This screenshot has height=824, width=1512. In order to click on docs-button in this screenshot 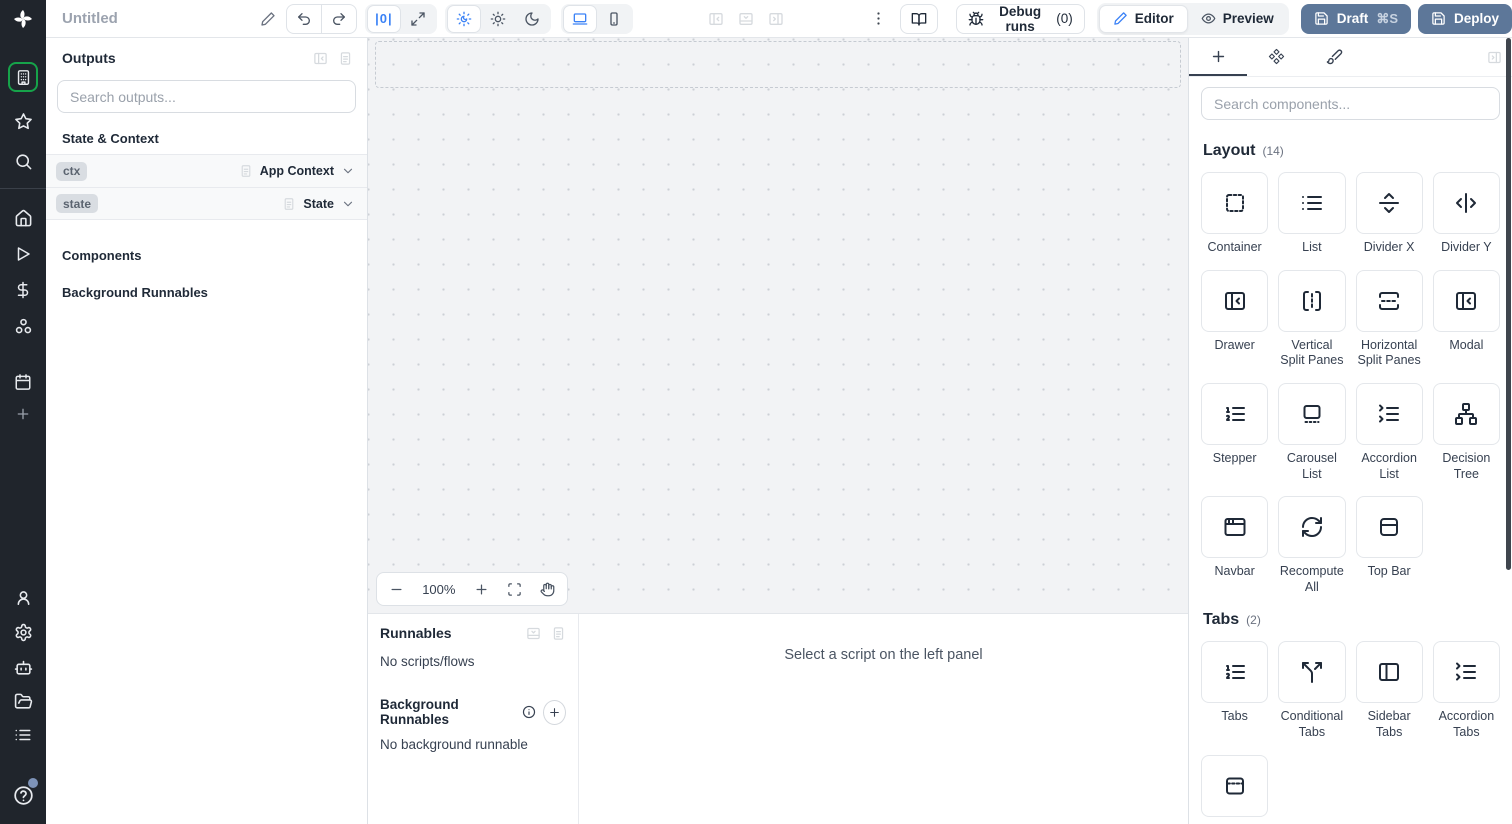, I will do `click(918, 18)`.